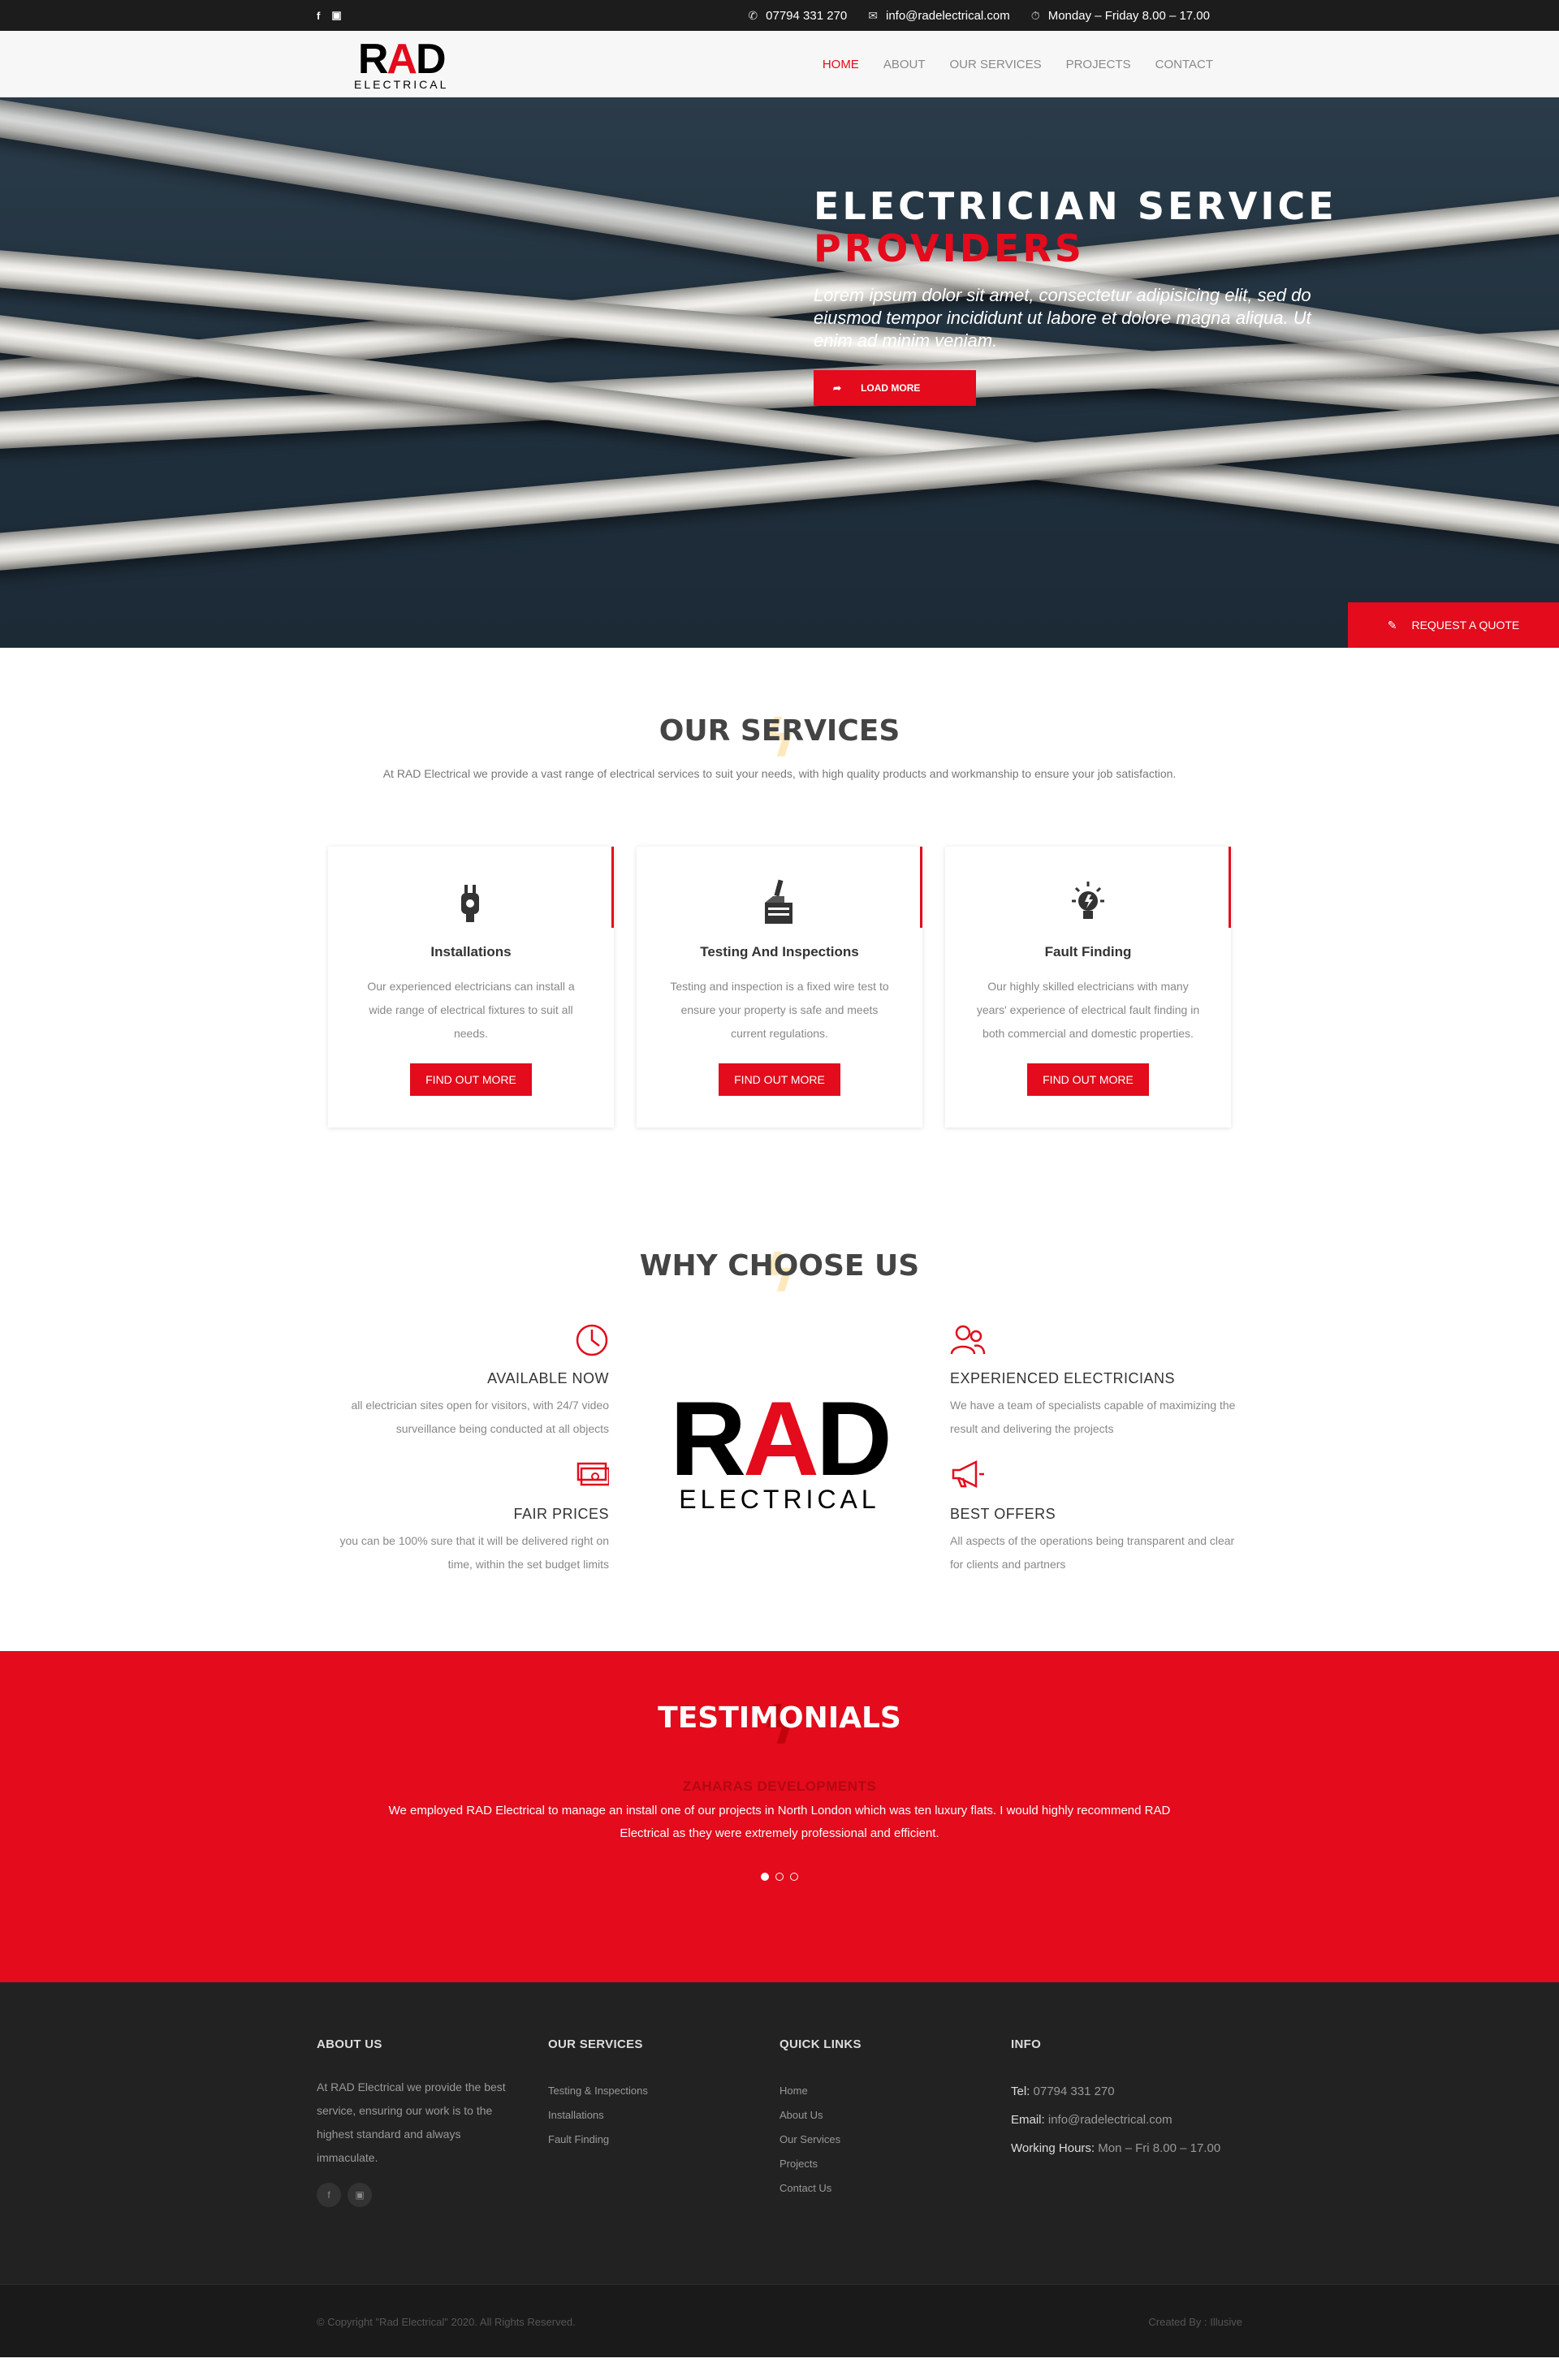 The height and width of the screenshot is (2380, 1559). I want to click on nav-contact: CONTACT, so click(1184, 64).